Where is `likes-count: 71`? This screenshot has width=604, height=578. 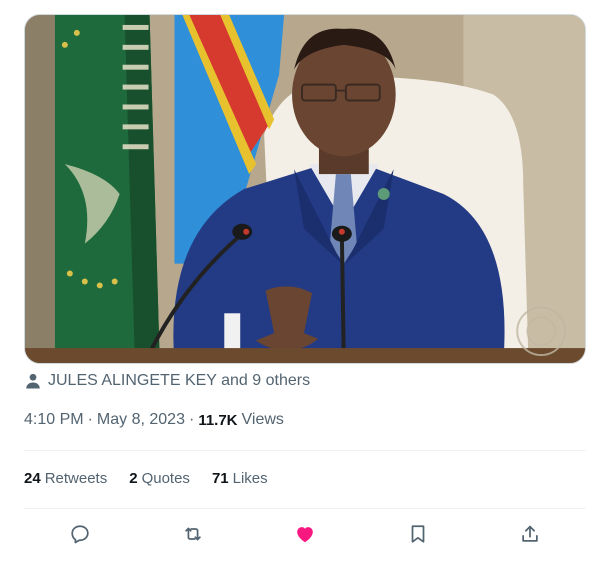
likes-count: 71 is located at coordinates (220, 478).